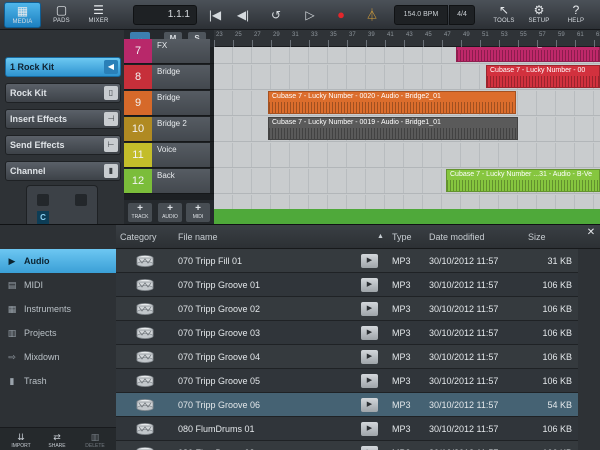 The height and width of the screenshot is (450, 600). Describe the element at coordinates (169, 155) in the screenshot. I see `track-header: 11 Voice` at that location.